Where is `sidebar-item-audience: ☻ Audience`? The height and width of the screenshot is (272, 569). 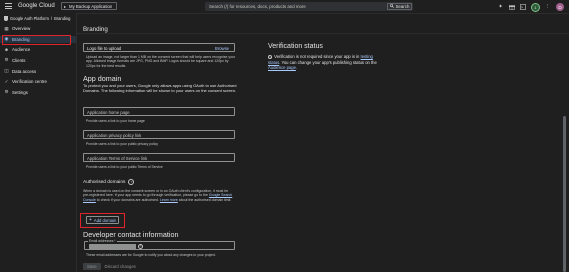 sidebar-item-audience: ☻ Audience is located at coordinates (38, 50).